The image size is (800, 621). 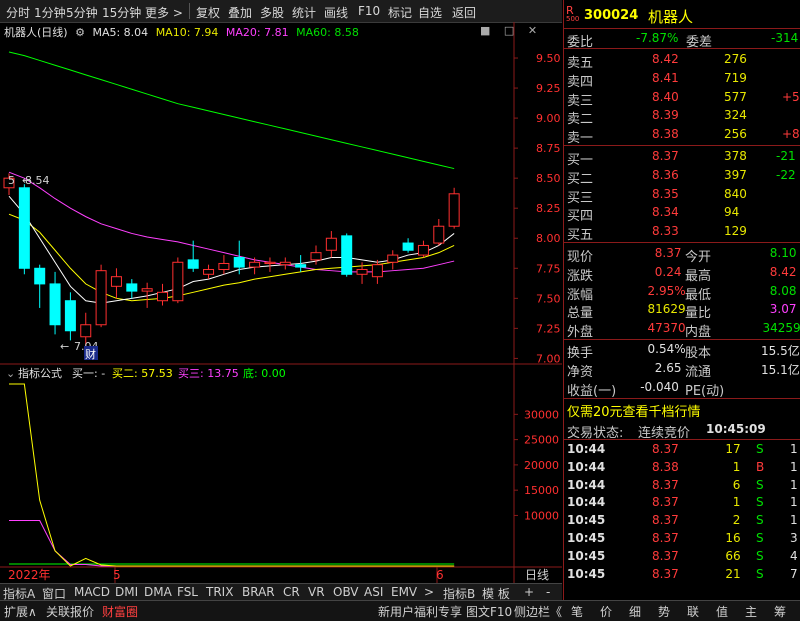 What do you see at coordinates (537, 575) in the screenshot?
I see `period-label: 日线` at bounding box center [537, 575].